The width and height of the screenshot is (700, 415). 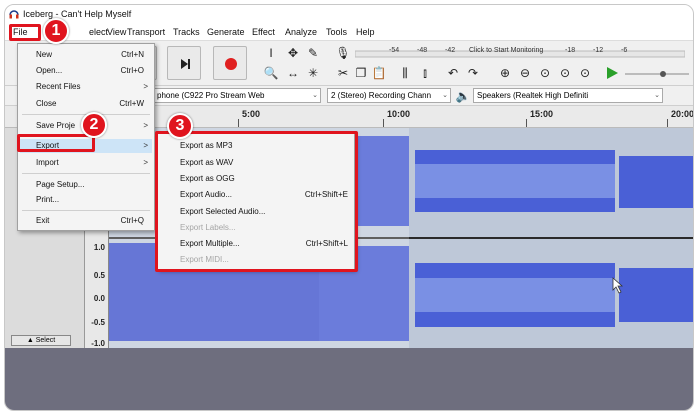 I want to click on y-label: 0.5, so click(x=99, y=275).